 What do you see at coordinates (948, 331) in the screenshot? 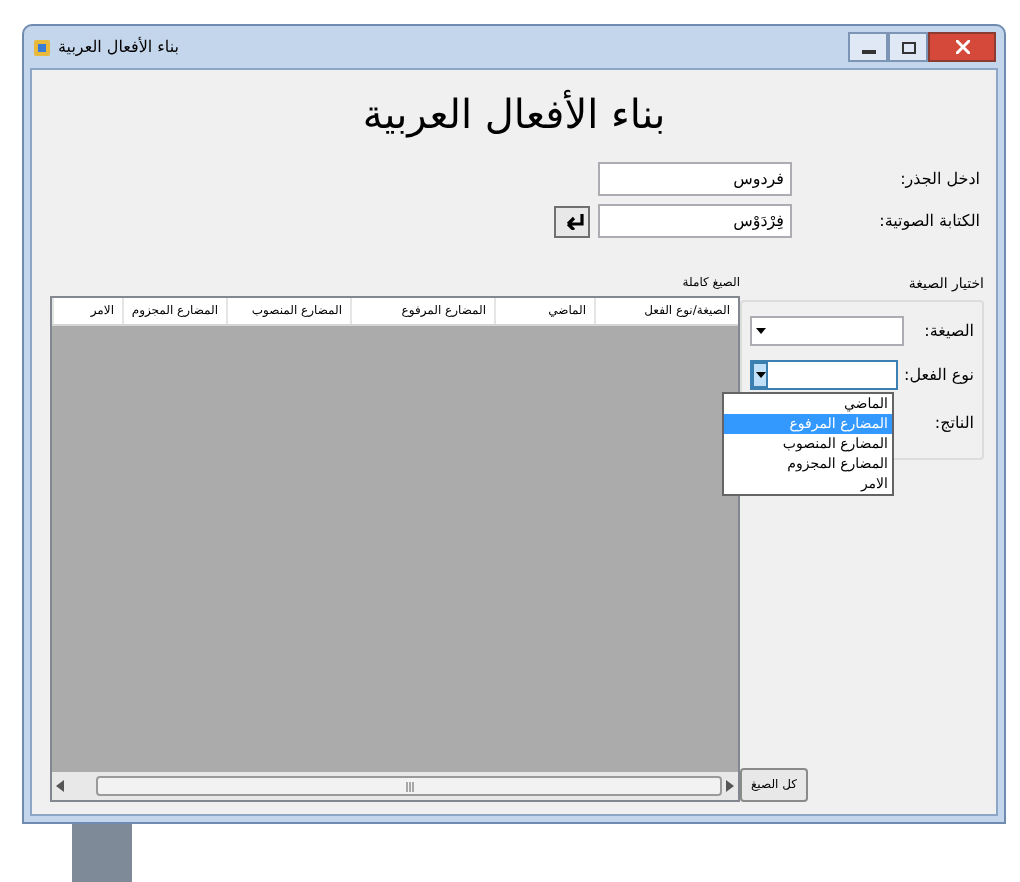
I see `field-label: الصيغة:` at bounding box center [948, 331].